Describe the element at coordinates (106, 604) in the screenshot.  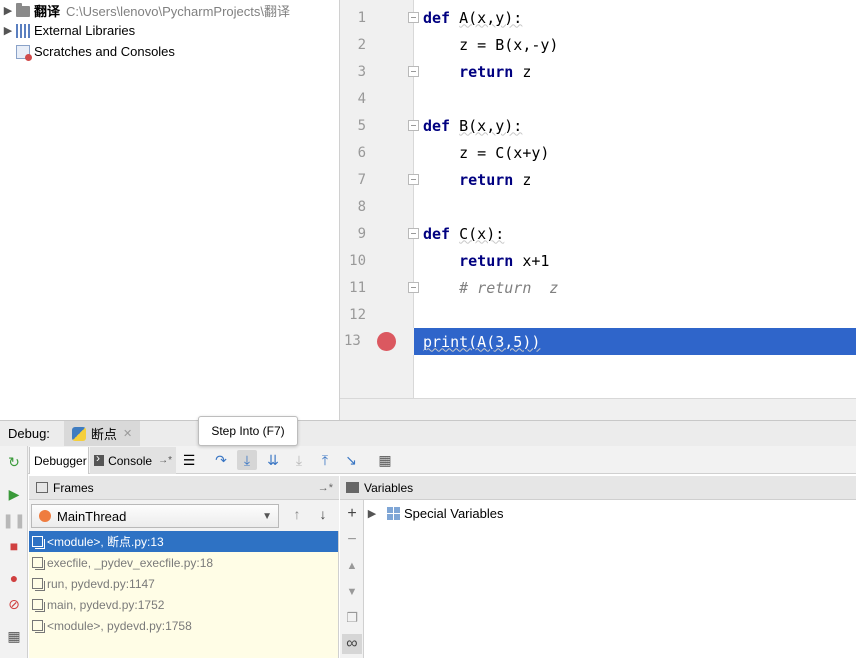
I see `frame-label: main, pydevd.py:1752` at that location.